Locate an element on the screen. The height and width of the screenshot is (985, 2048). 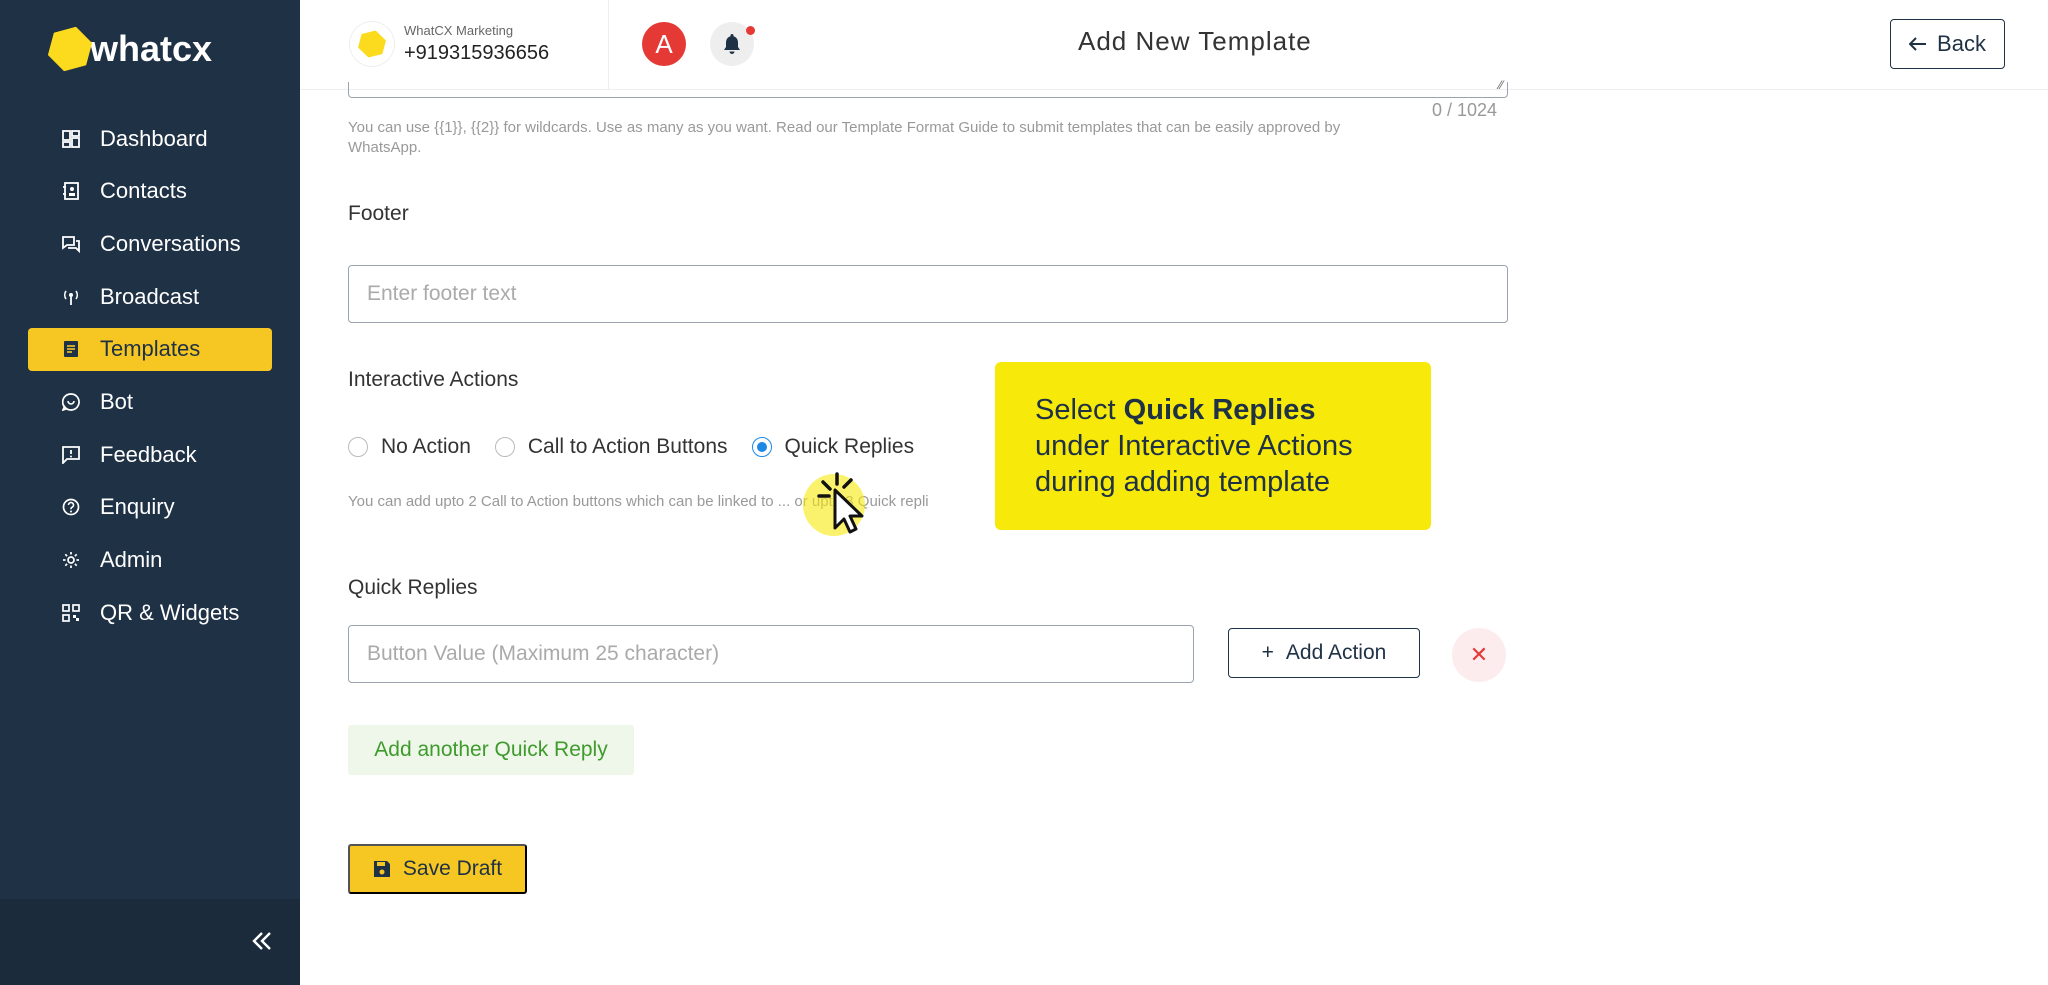
notifications-button is located at coordinates (732, 44).